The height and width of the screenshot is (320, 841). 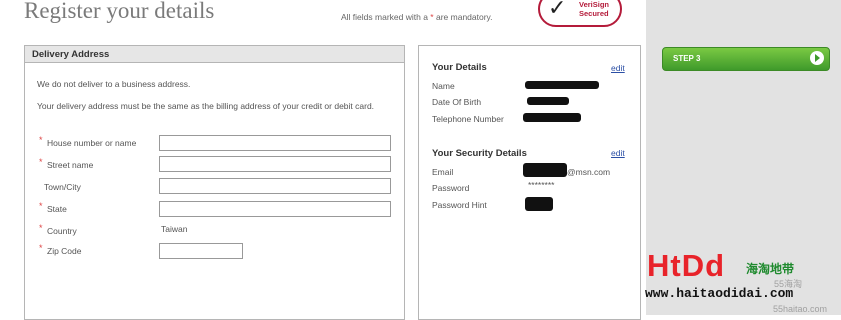 I want to click on your-details-title: Your Details, so click(x=459, y=67).